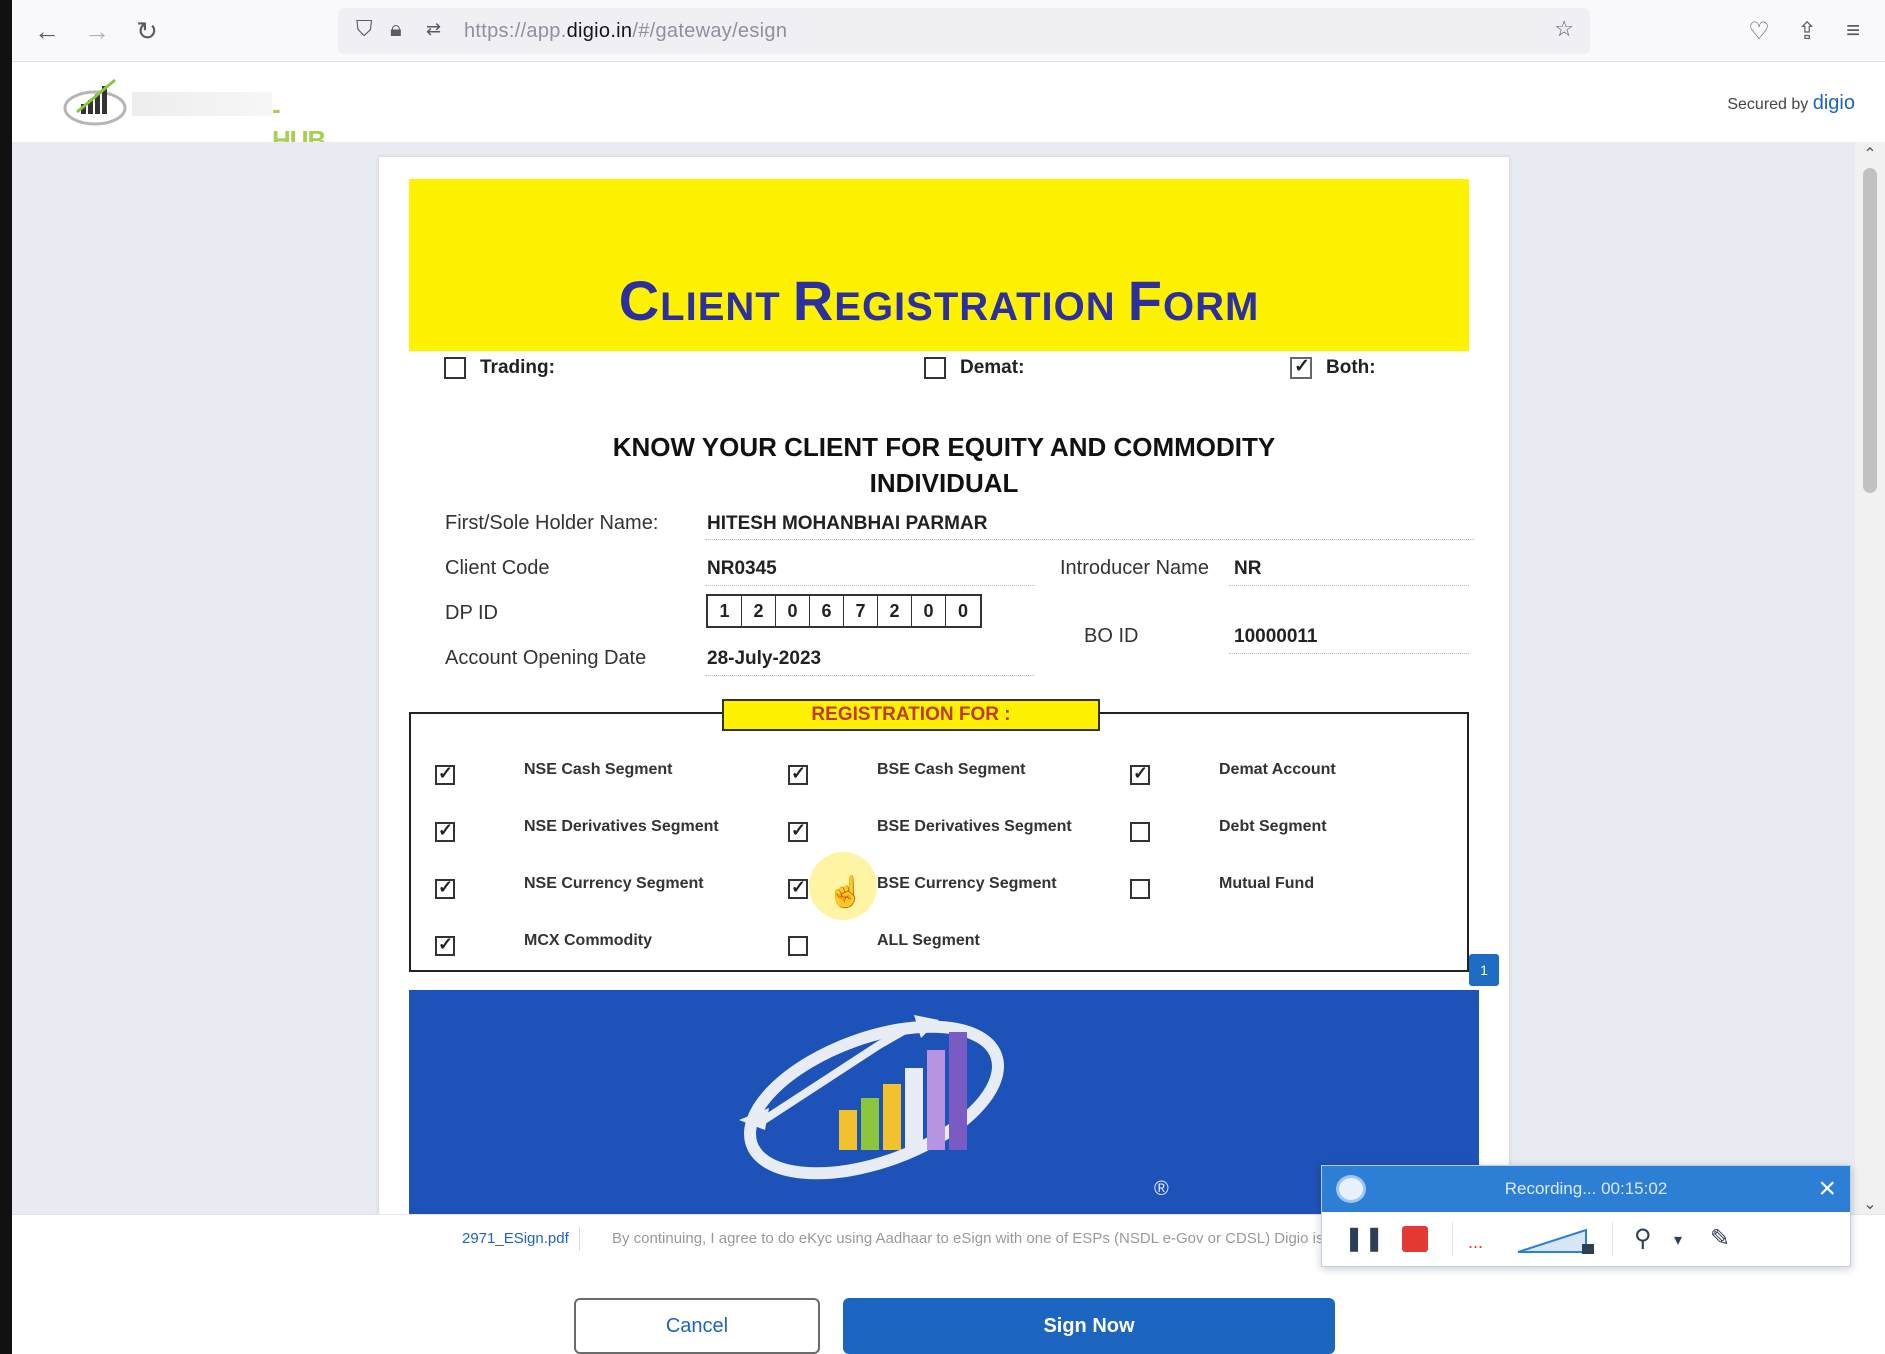 This screenshot has height=1354, width=1885. I want to click on bse-cash-label: BSE Cash Segment, so click(951, 769).